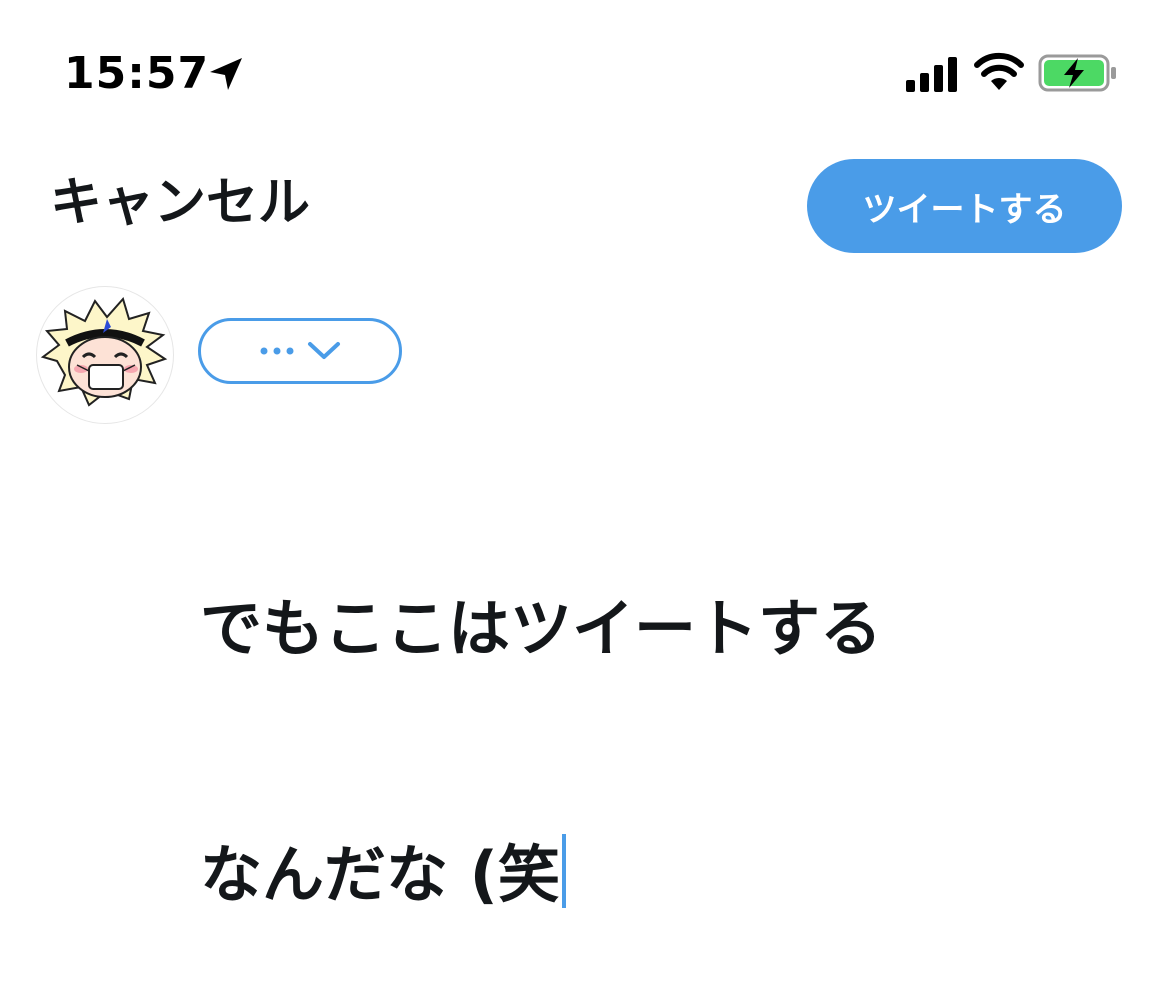 Image resolution: width=1170 pixels, height=998 pixels. Describe the element at coordinates (563, 871) in the screenshot. I see `text-cursor` at that location.